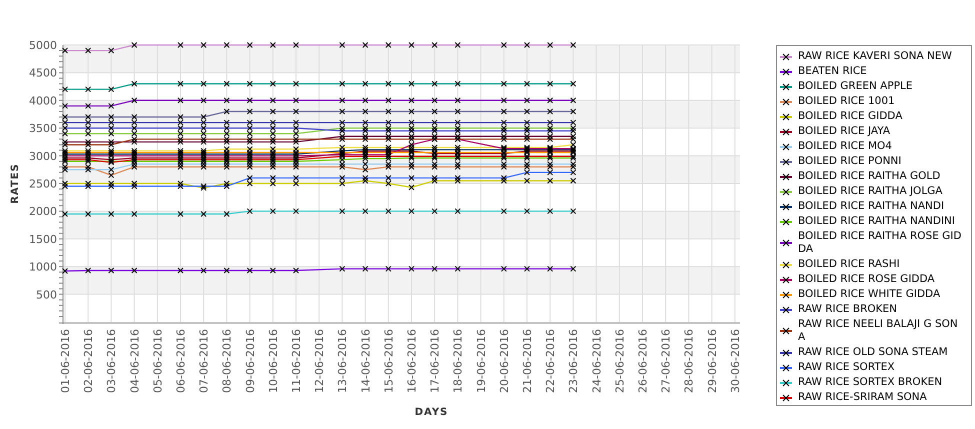 Image resolution: width=975 pixels, height=429 pixels. I want to click on y-tick-label: 1500, so click(43, 239).